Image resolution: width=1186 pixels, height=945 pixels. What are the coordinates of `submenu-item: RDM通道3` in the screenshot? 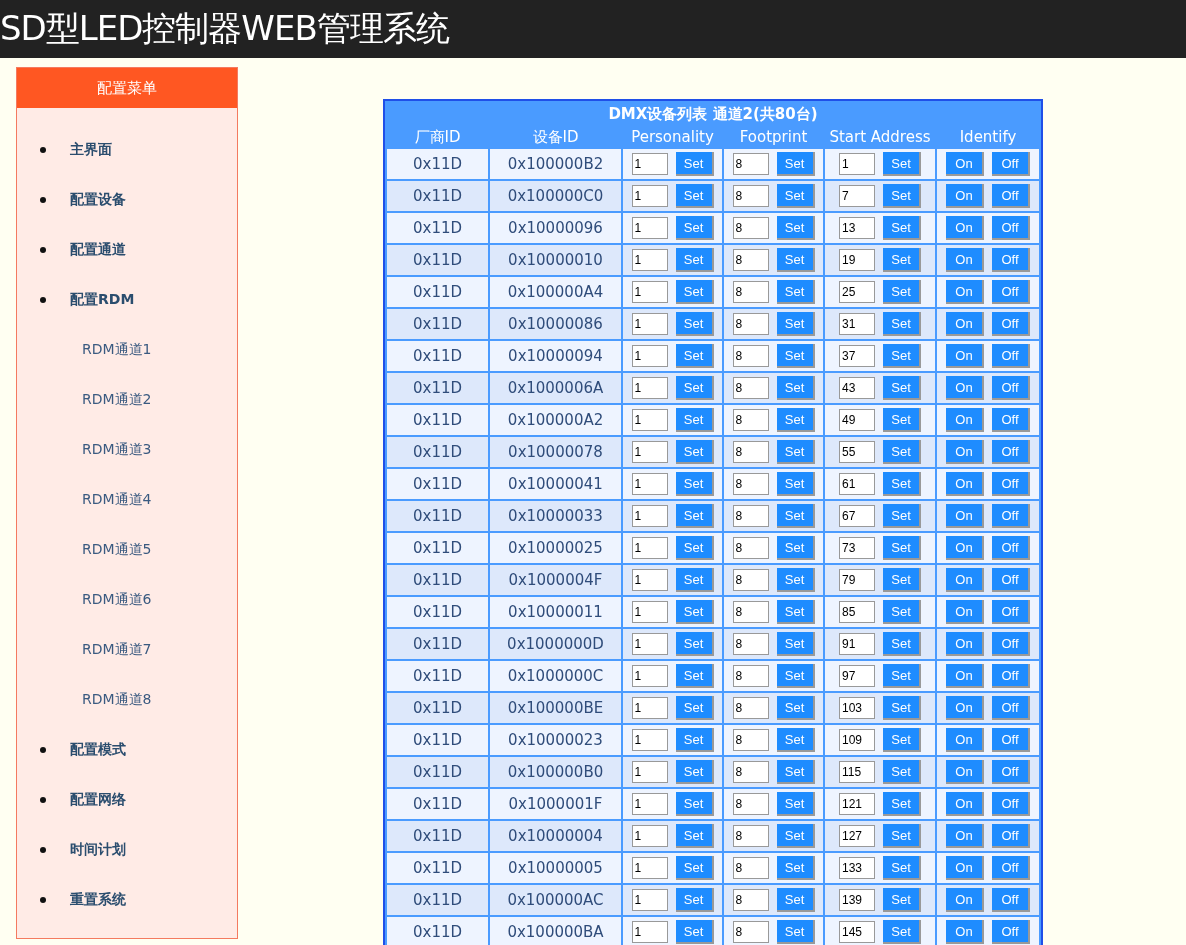 It's located at (127, 450).